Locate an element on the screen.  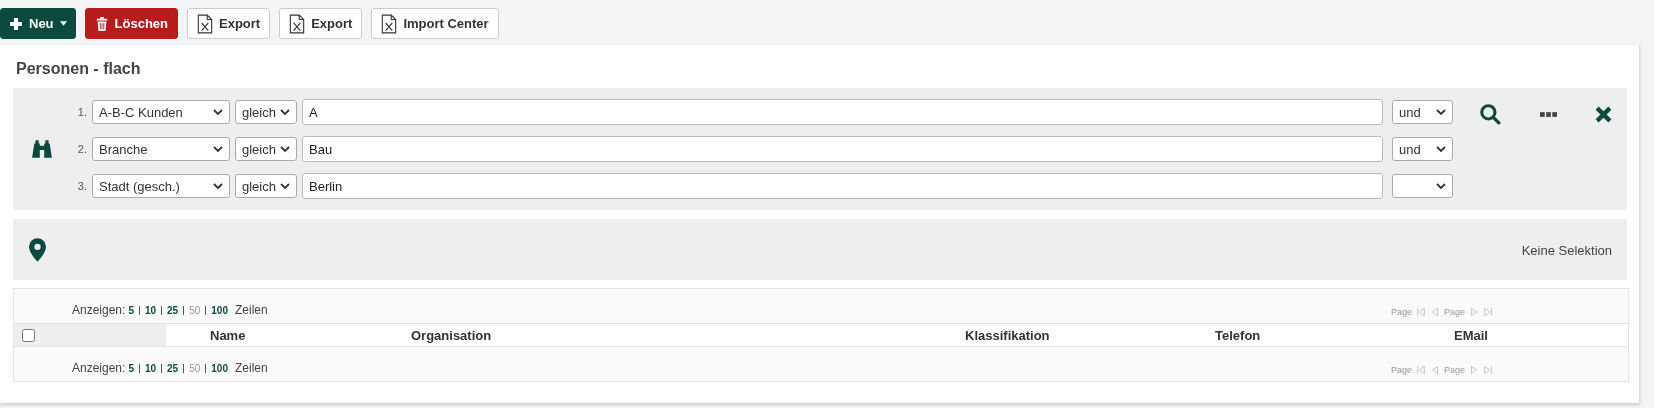
field-dropdown: A-B-C Kunden is located at coordinates (161, 112).